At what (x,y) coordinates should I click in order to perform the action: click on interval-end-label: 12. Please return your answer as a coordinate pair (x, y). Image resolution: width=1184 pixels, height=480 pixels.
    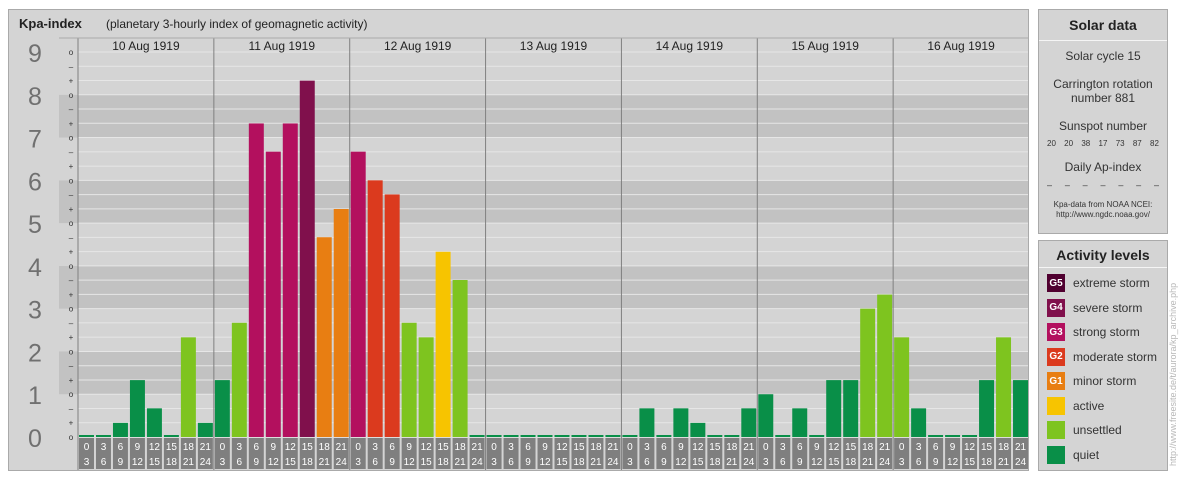
    Looking at the image, I should click on (953, 462).